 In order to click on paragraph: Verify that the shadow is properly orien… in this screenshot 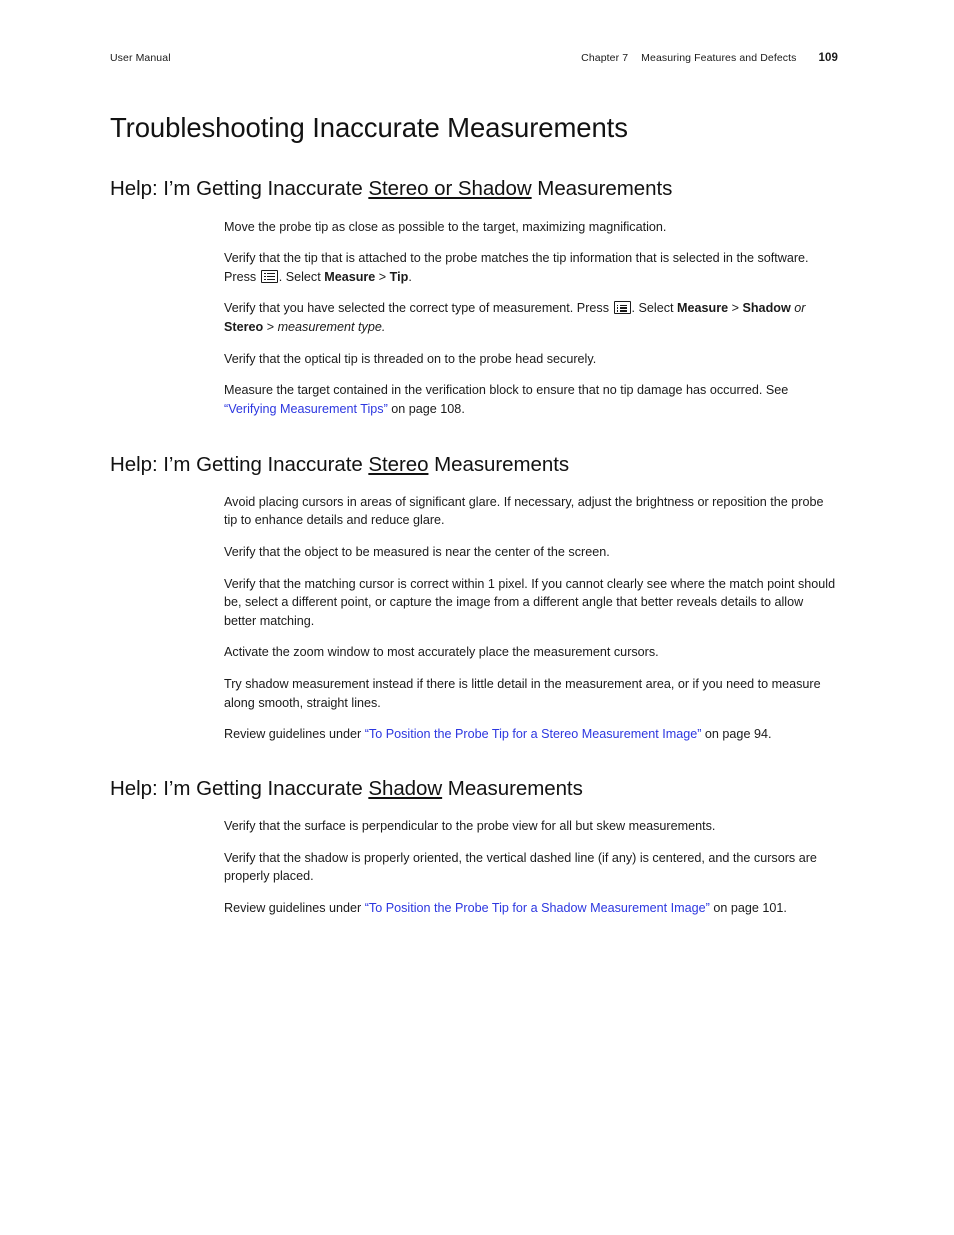, I will do `click(520, 867)`.